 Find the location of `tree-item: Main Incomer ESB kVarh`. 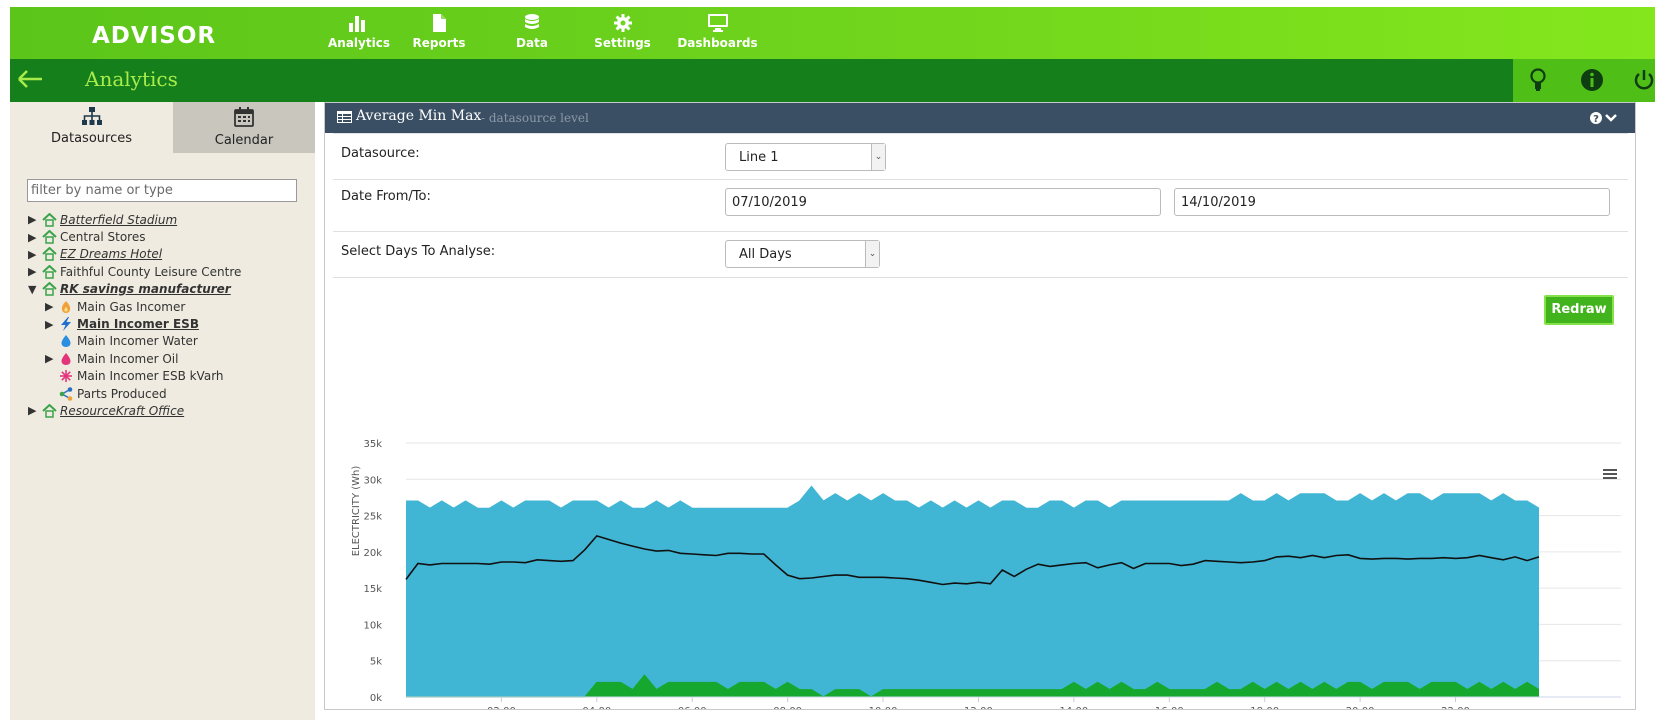

tree-item: Main Incomer ESB kVarh is located at coordinates (134, 376).